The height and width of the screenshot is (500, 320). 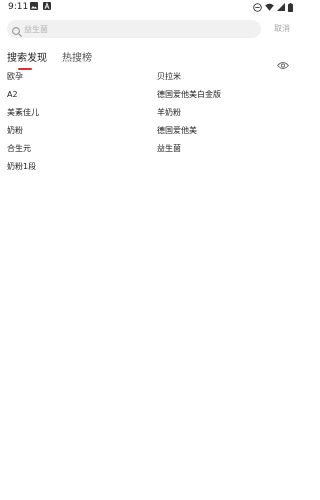 I want to click on status-bar: 9:11, so click(x=150, y=7).